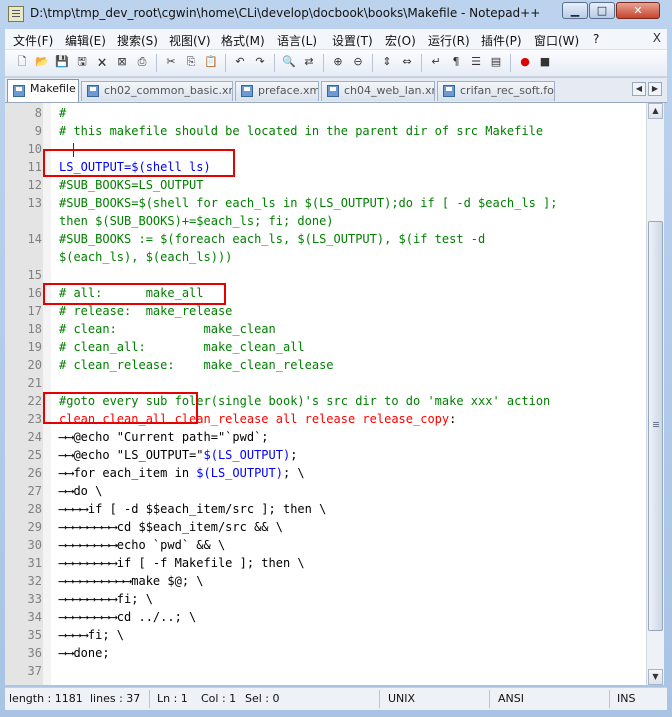 The image size is (672, 717). Describe the element at coordinates (289, 62) in the screenshot. I see `find-icon: 🔍` at that location.